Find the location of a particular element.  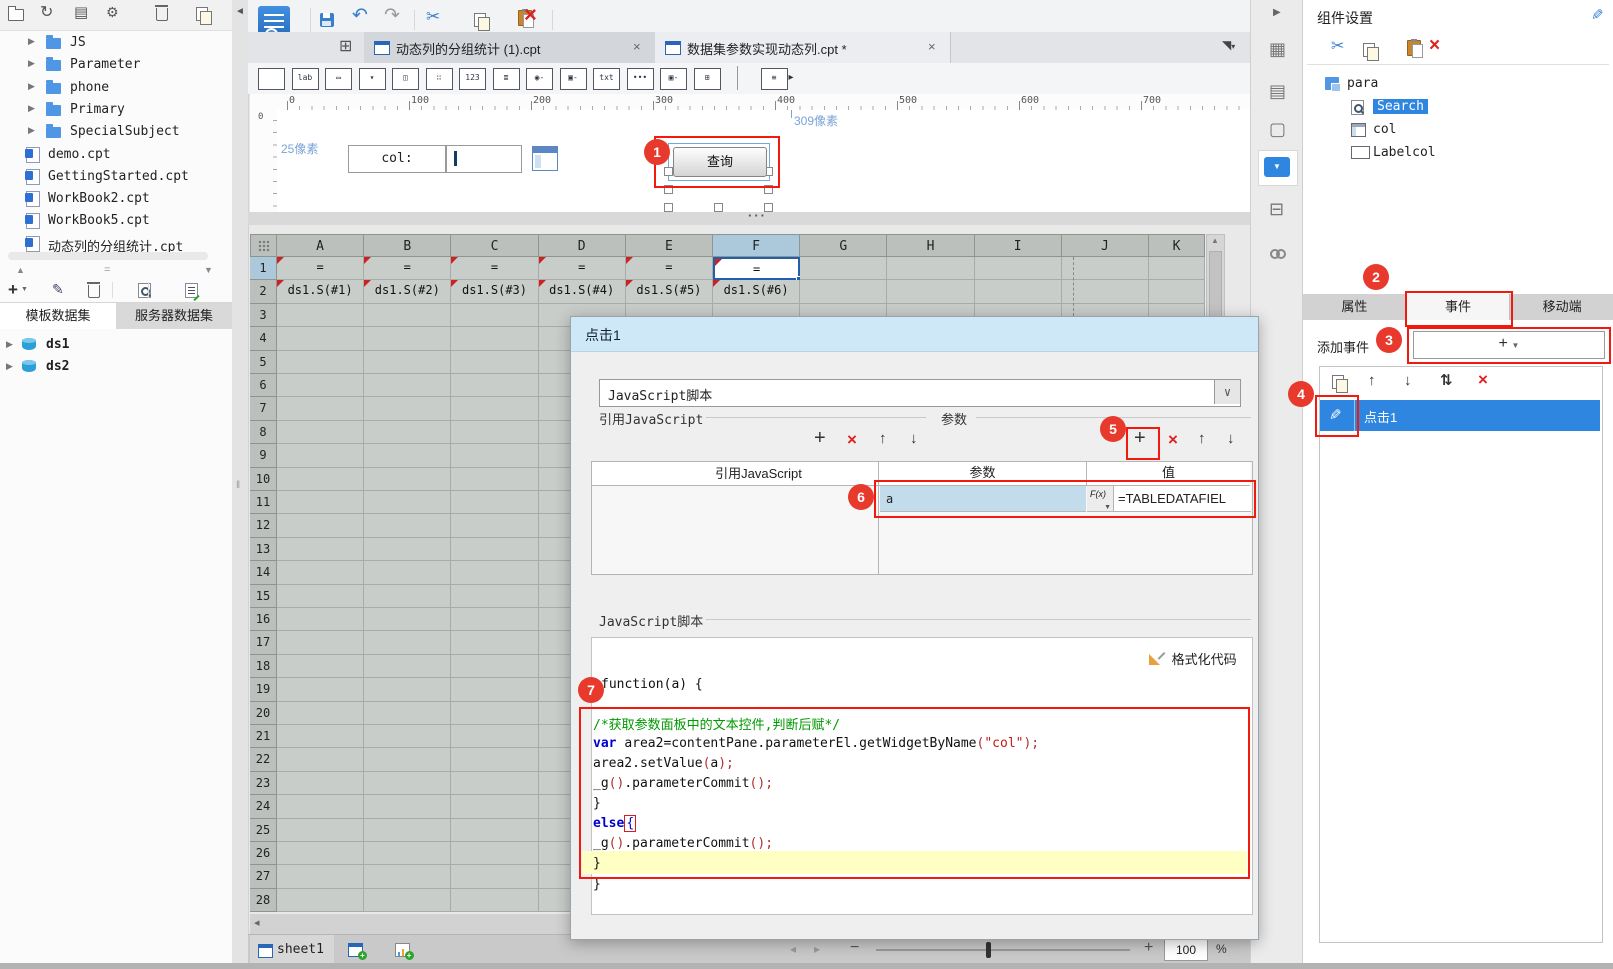

cell-B1: = is located at coordinates (408, 269).